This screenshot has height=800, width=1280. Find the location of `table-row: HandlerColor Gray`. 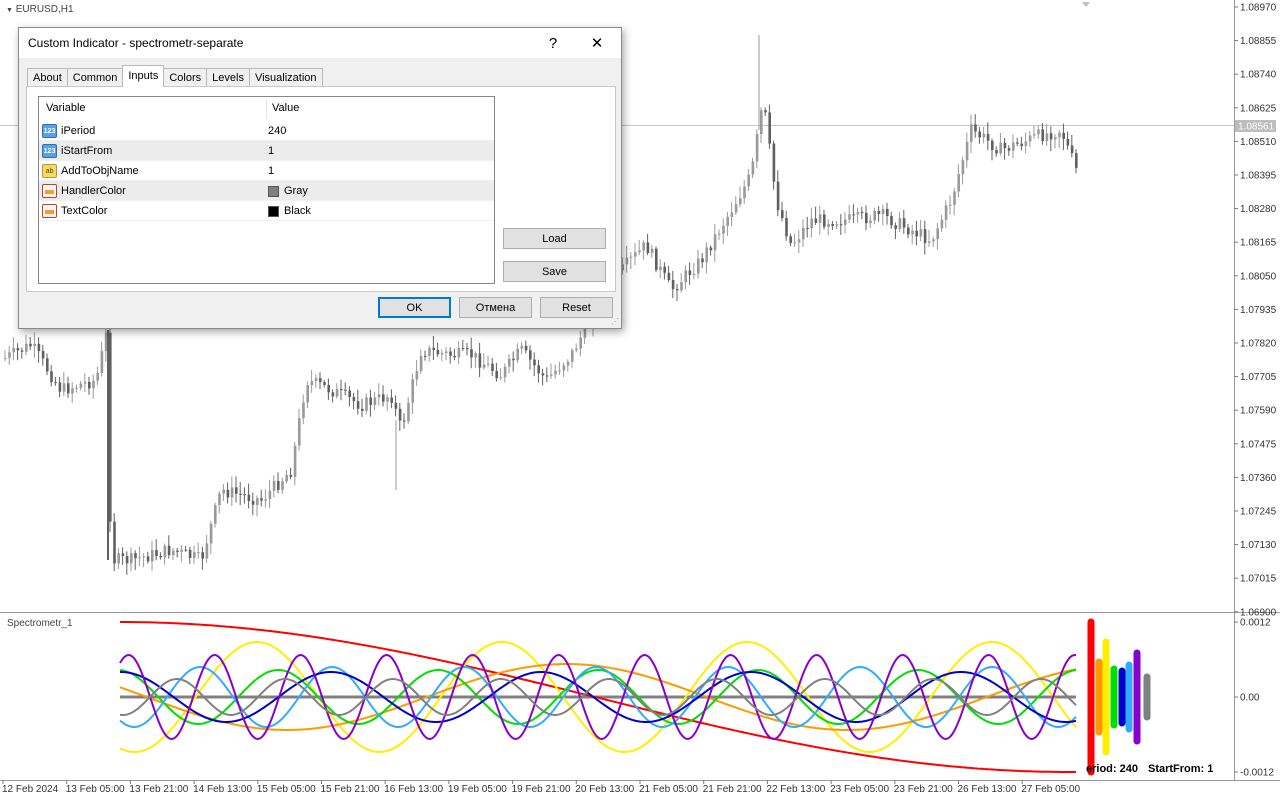

table-row: HandlerColor Gray is located at coordinates (266, 191).